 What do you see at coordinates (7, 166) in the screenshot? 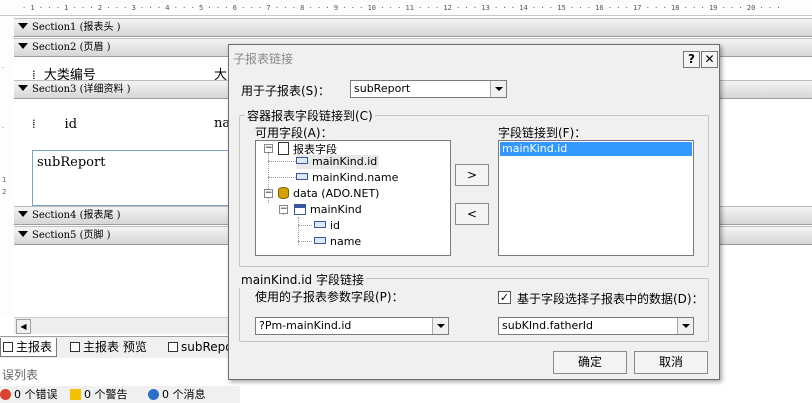
I see `vertical-ruler: · · 1 2` at bounding box center [7, 166].